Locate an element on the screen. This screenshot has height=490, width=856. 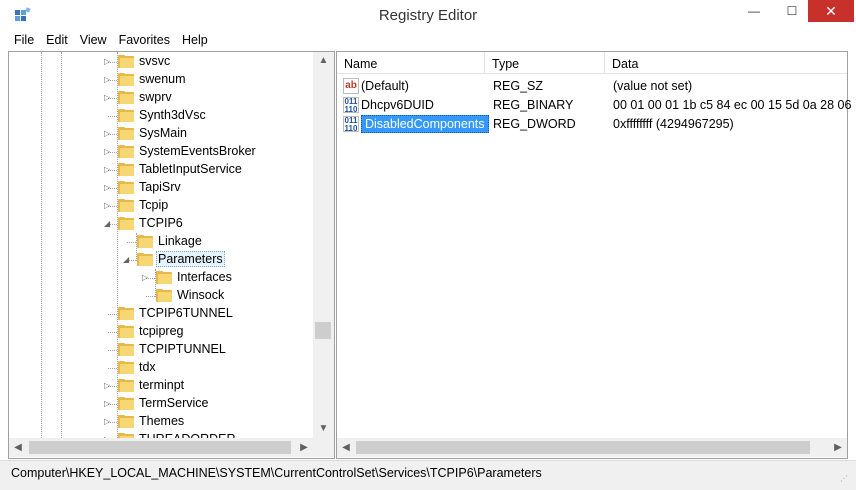
tree-item: TCPIPTUNNEL is located at coordinates (160, 350).